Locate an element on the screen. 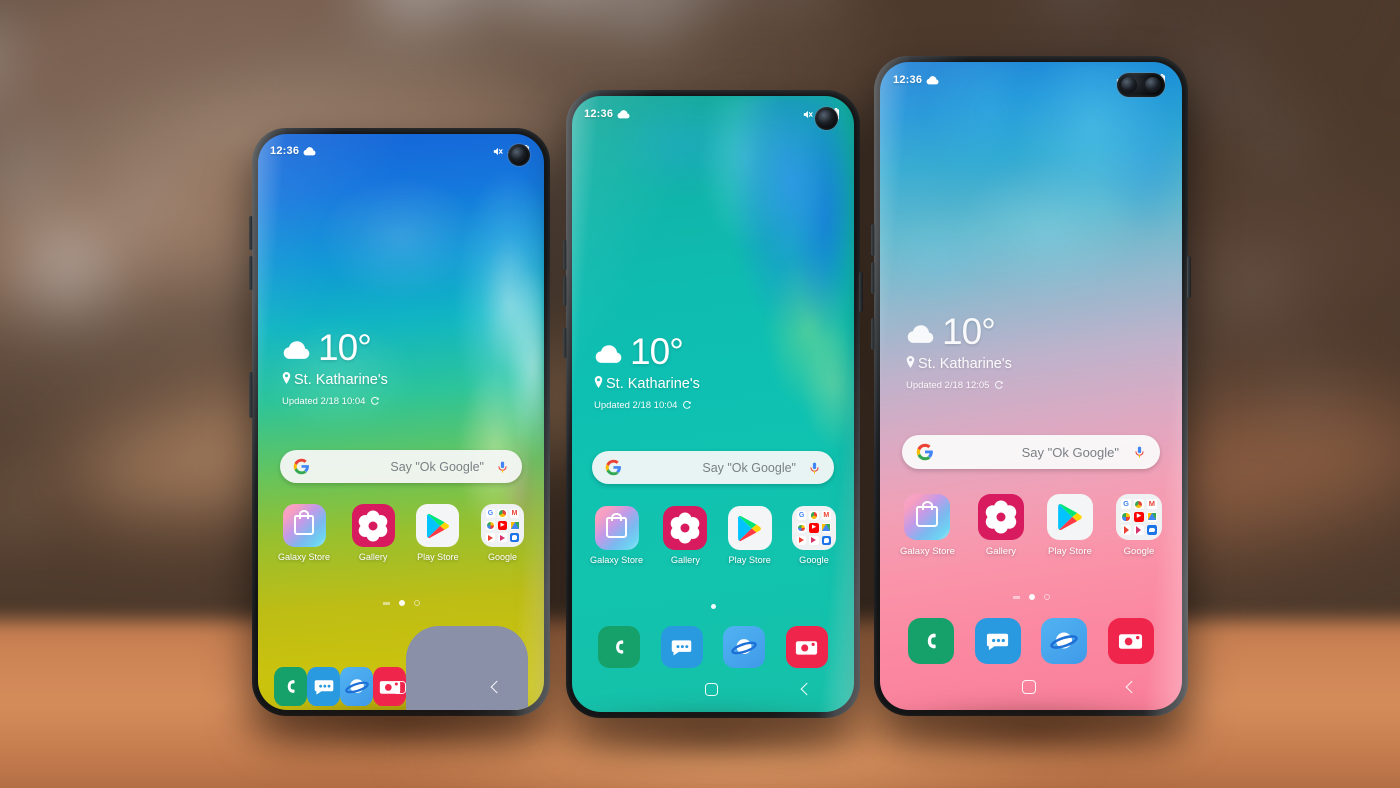 This screenshot has width=1400, height=788. volume-down-button-s10plus is located at coordinates (873, 278).